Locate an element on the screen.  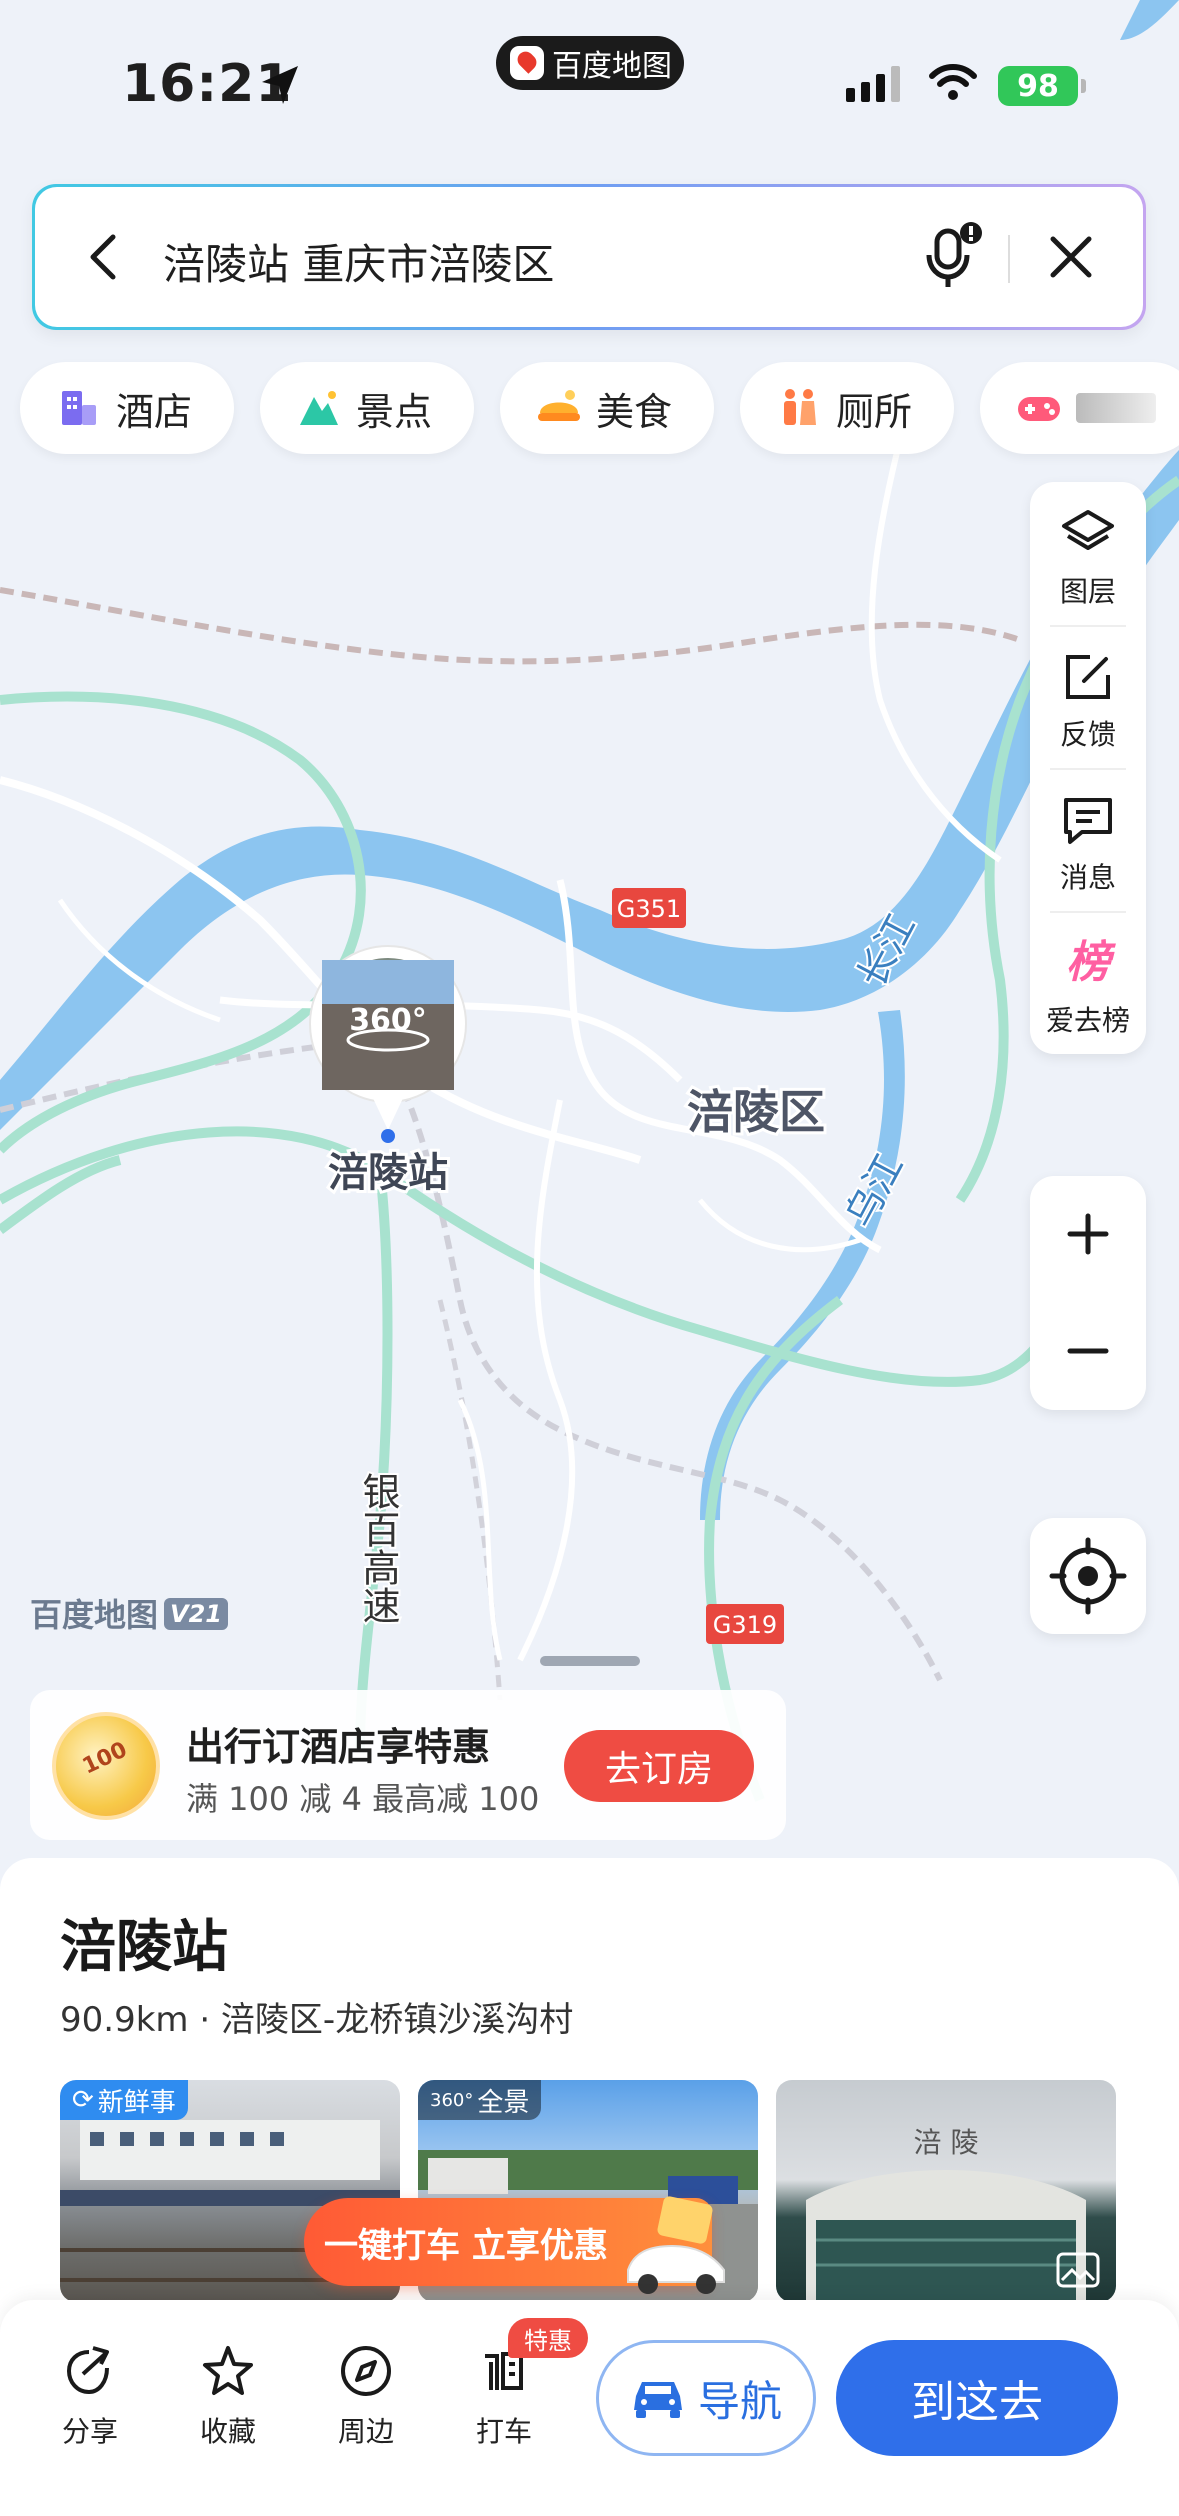
favorite-button: 收藏 is located at coordinates (228, 2396).